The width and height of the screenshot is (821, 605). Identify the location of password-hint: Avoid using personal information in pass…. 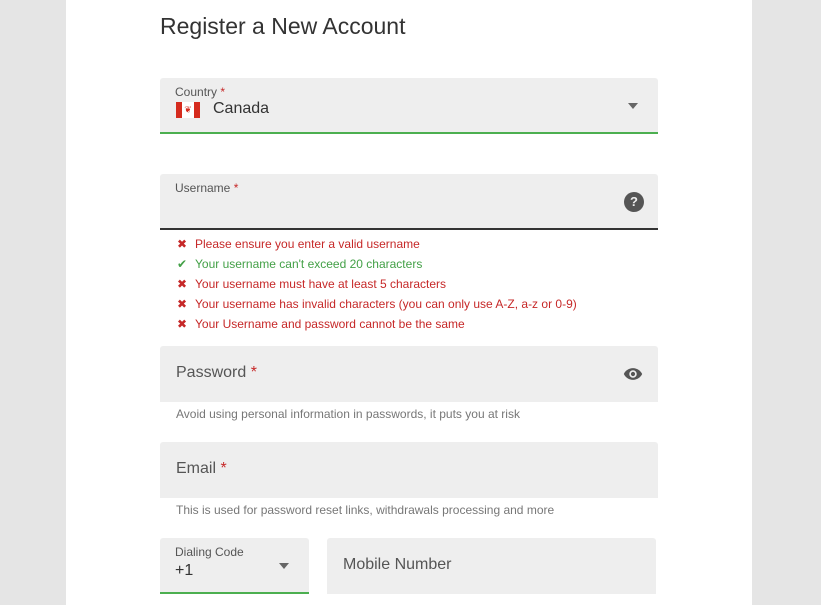
(348, 414).